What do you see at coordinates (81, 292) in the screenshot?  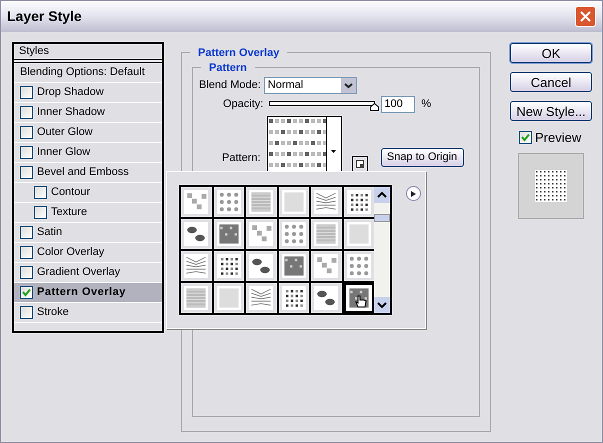 I see `style-label: Pattern Overlay` at bounding box center [81, 292].